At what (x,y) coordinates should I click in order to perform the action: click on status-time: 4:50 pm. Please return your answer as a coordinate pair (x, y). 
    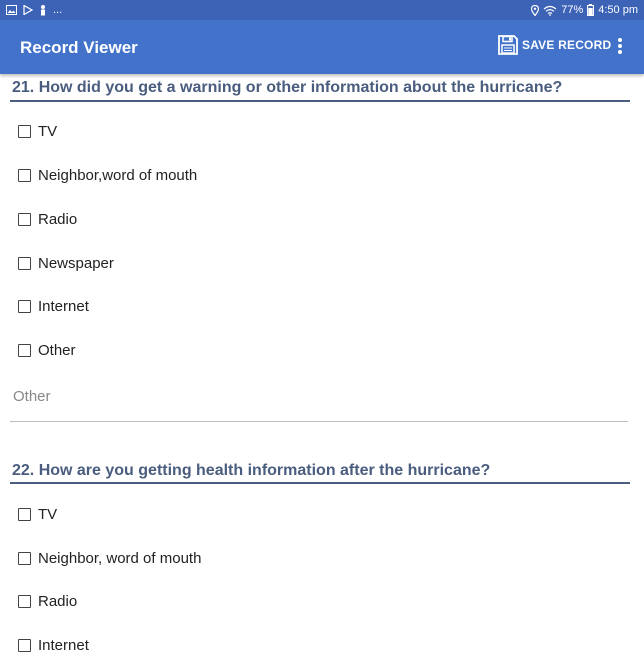
    Looking at the image, I should click on (618, 10).